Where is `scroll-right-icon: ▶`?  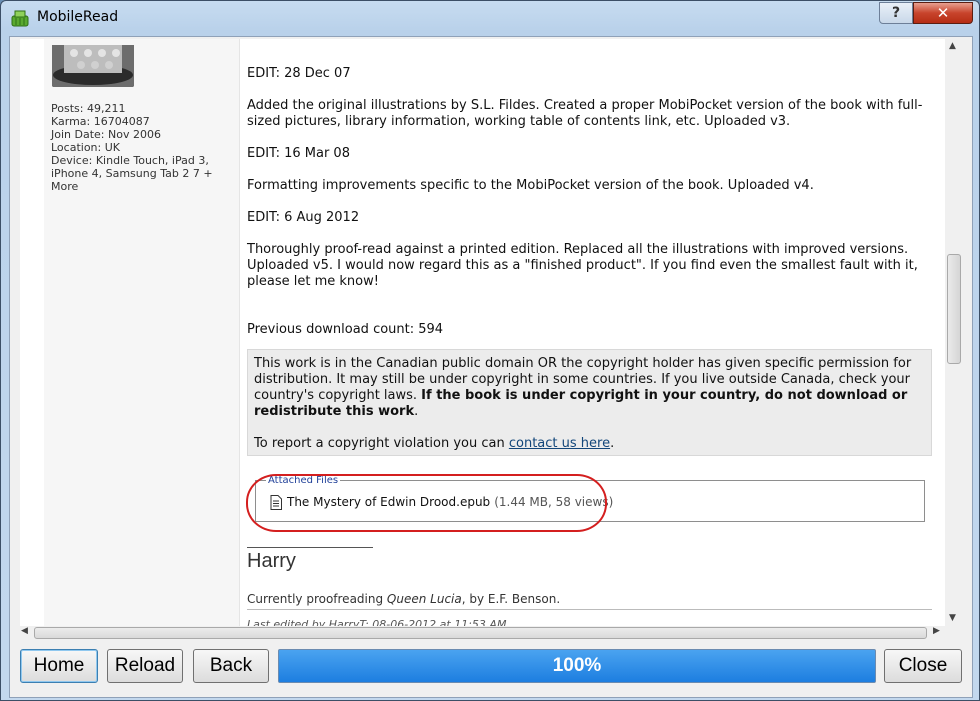 scroll-right-icon: ▶ is located at coordinates (936, 631).